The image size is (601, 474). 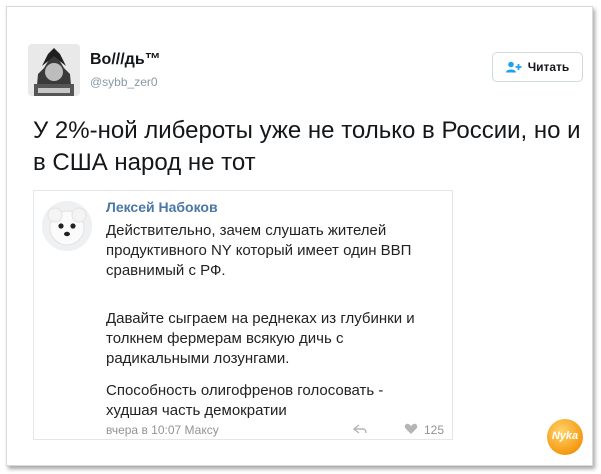 I want to click on nyka-logo: Nyka, so click(x=565, y=437).